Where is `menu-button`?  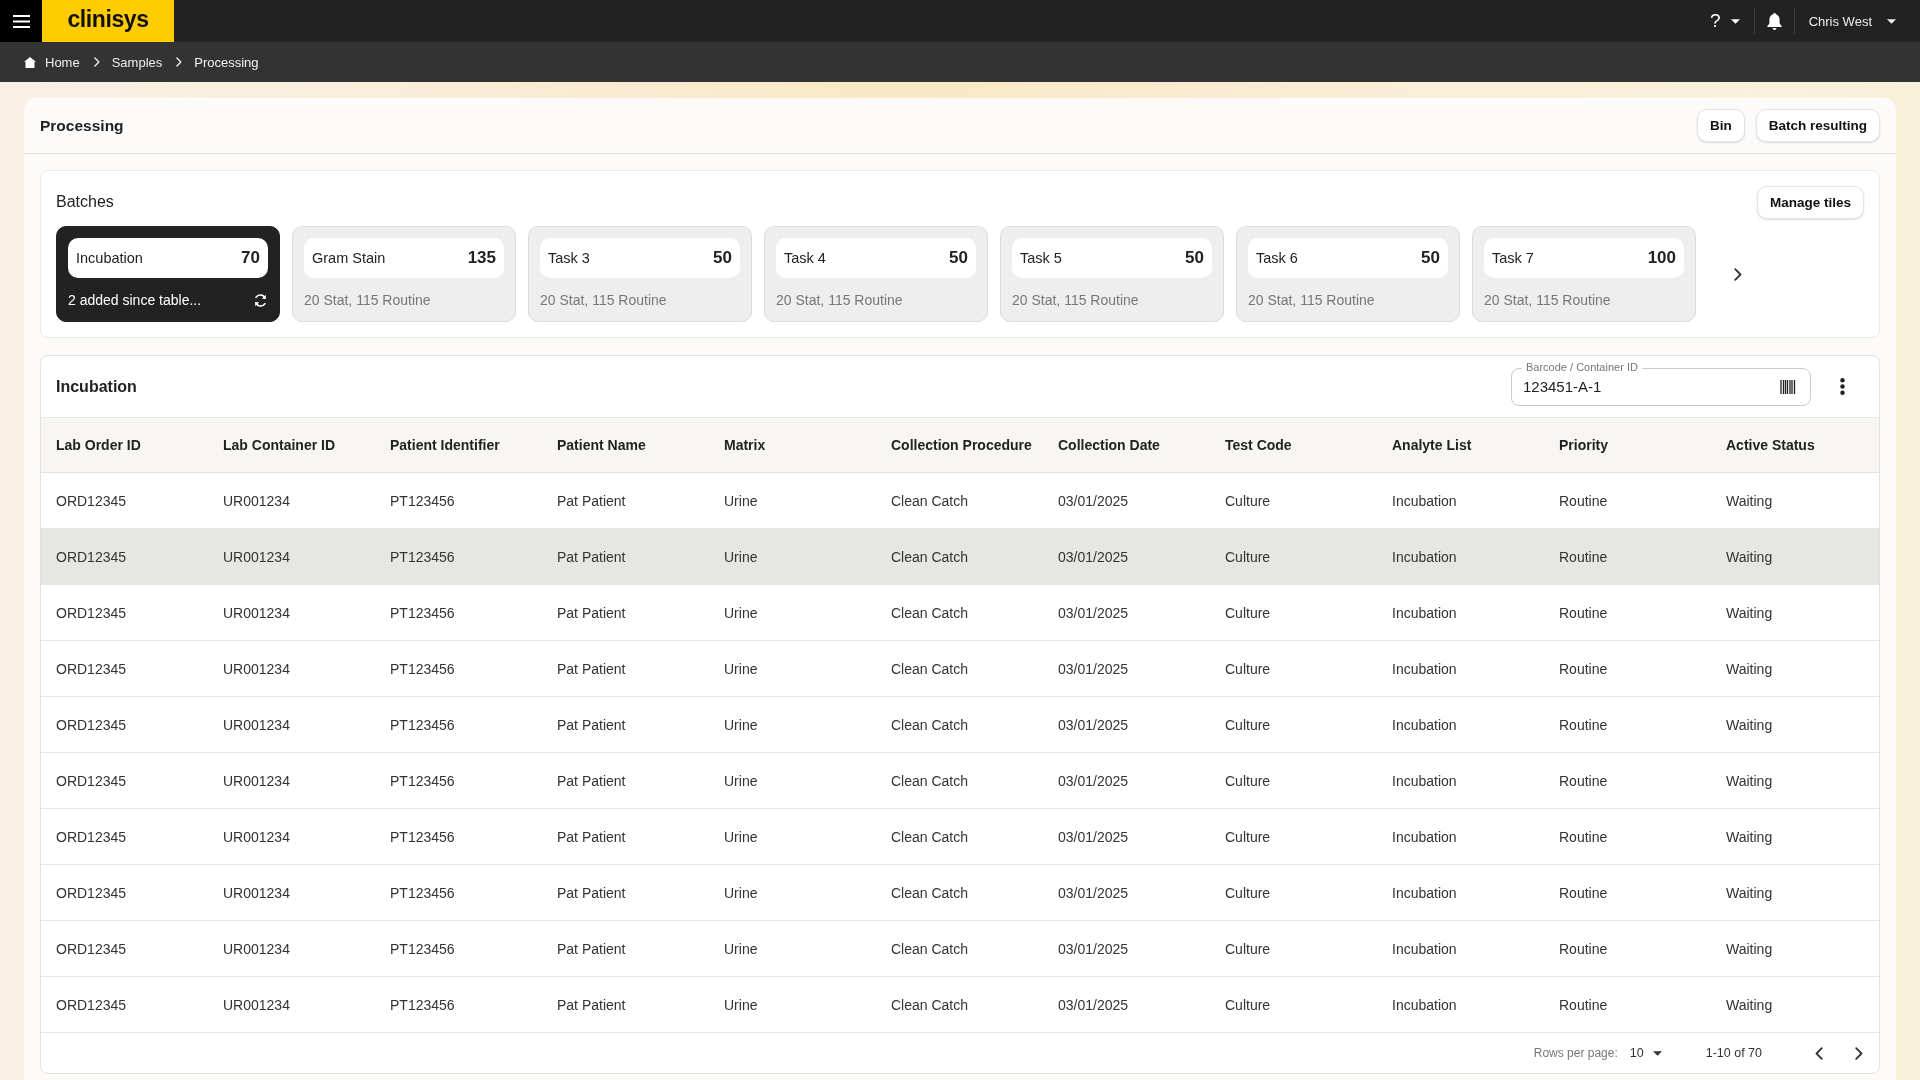 menu-button is located at coordinates (21, 21).